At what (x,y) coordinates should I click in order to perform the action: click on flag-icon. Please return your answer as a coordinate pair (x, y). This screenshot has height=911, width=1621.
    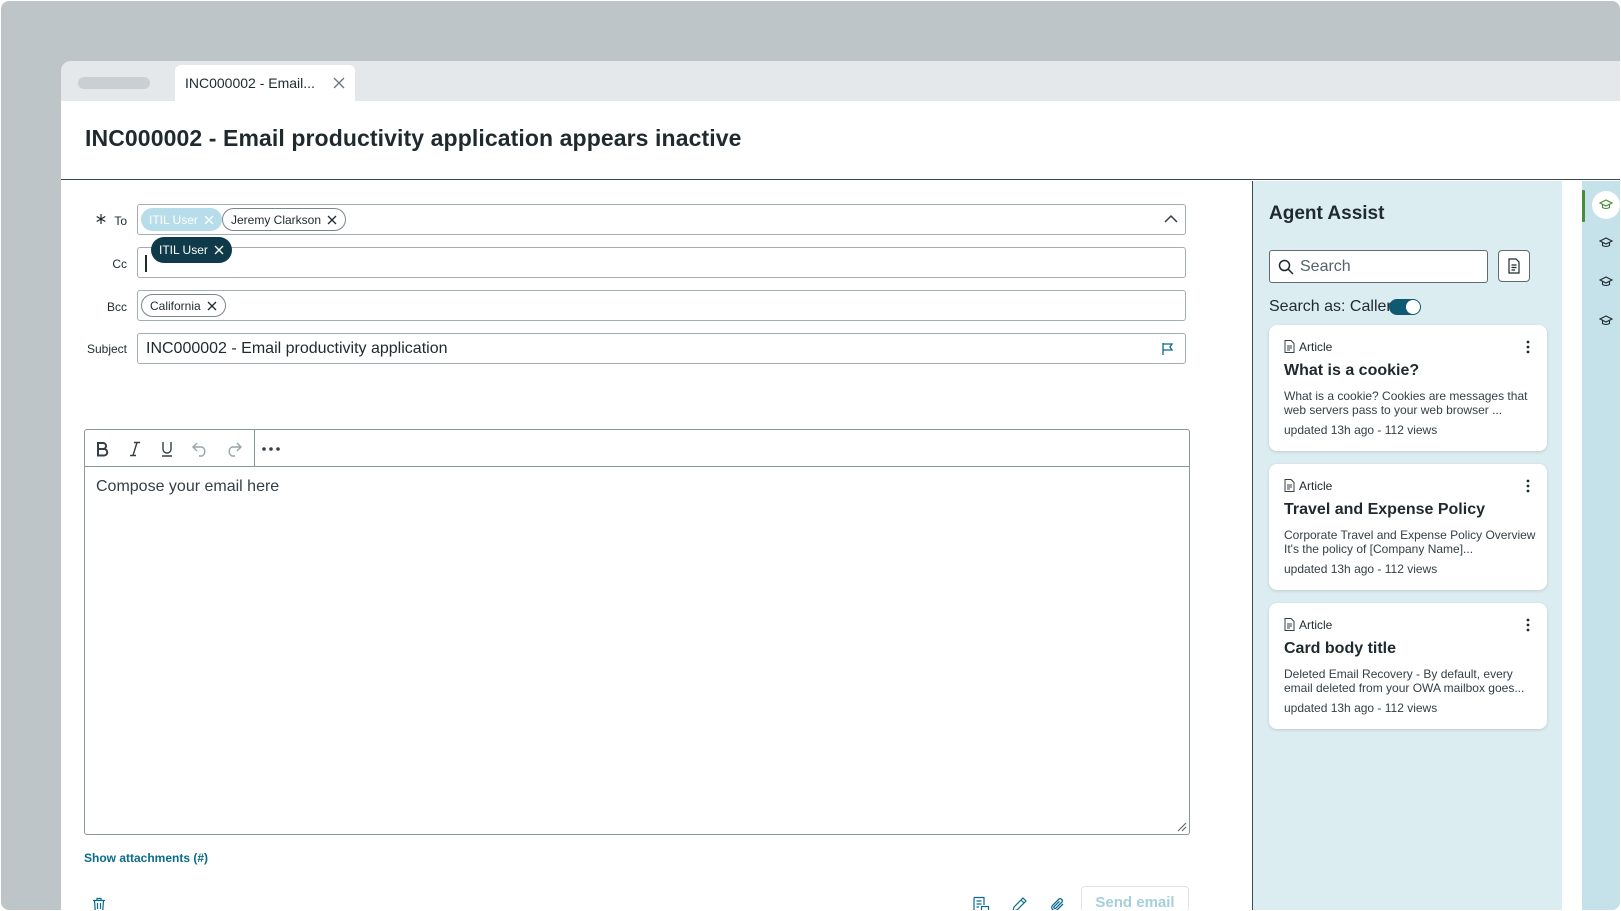
    Looking at the image, I should click on (1168, 349).